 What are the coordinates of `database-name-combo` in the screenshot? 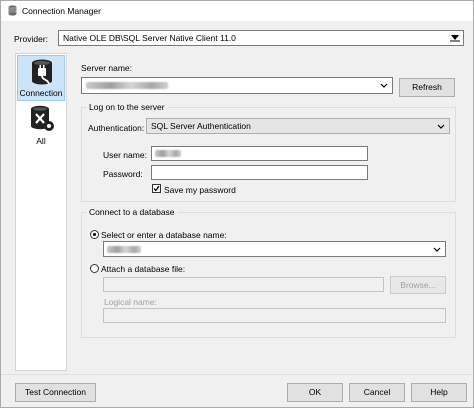 It's located at (274, 249).